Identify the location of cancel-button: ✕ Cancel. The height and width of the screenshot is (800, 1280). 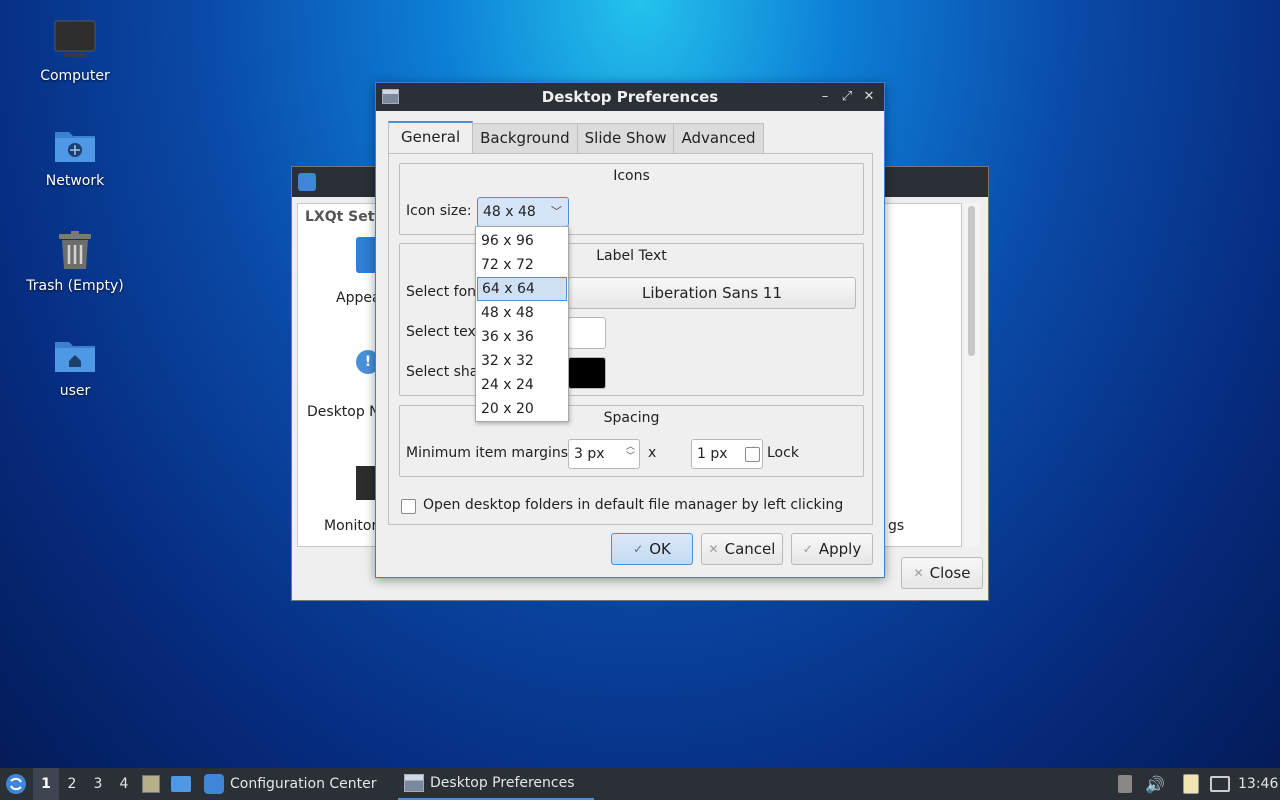
(742, 549).